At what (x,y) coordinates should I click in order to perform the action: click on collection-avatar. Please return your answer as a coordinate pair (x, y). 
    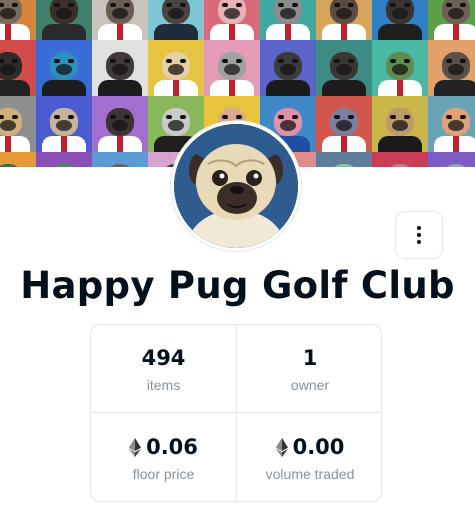
    Looking at the image, I should click on (236, 186).